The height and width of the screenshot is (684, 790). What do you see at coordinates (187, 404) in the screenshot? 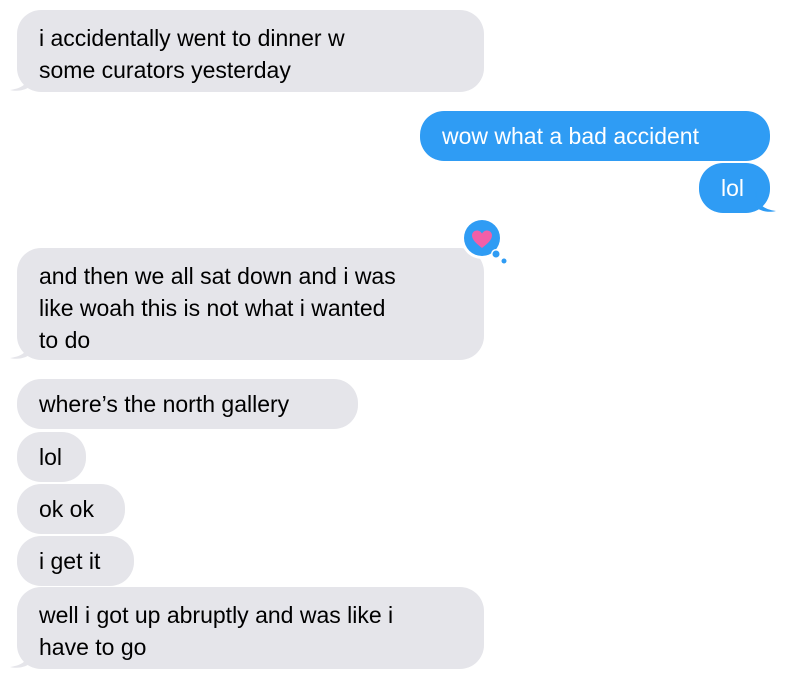
I see `received-message-bubble: where’s the north gallery` at bounding box center [187, 404].